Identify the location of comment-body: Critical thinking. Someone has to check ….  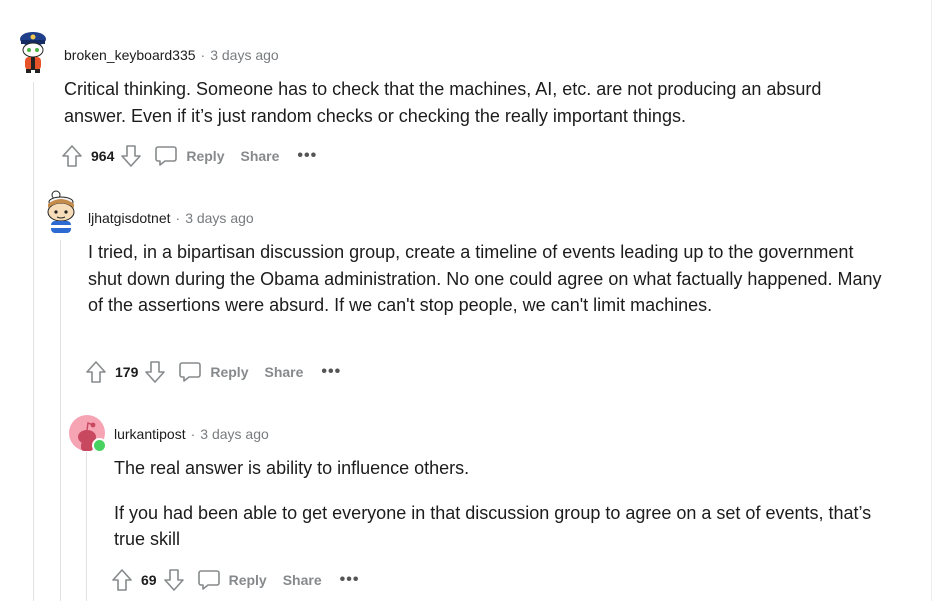
(474, 102).